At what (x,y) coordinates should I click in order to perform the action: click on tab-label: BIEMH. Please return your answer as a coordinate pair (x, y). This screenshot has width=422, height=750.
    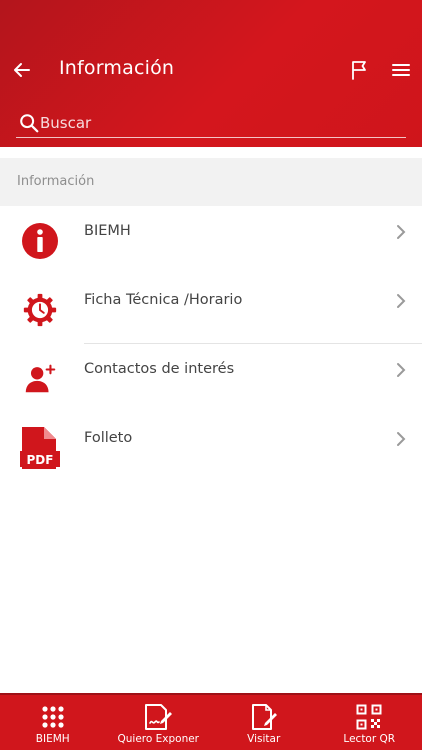
    Looking at the image, I should click on (52, 739).